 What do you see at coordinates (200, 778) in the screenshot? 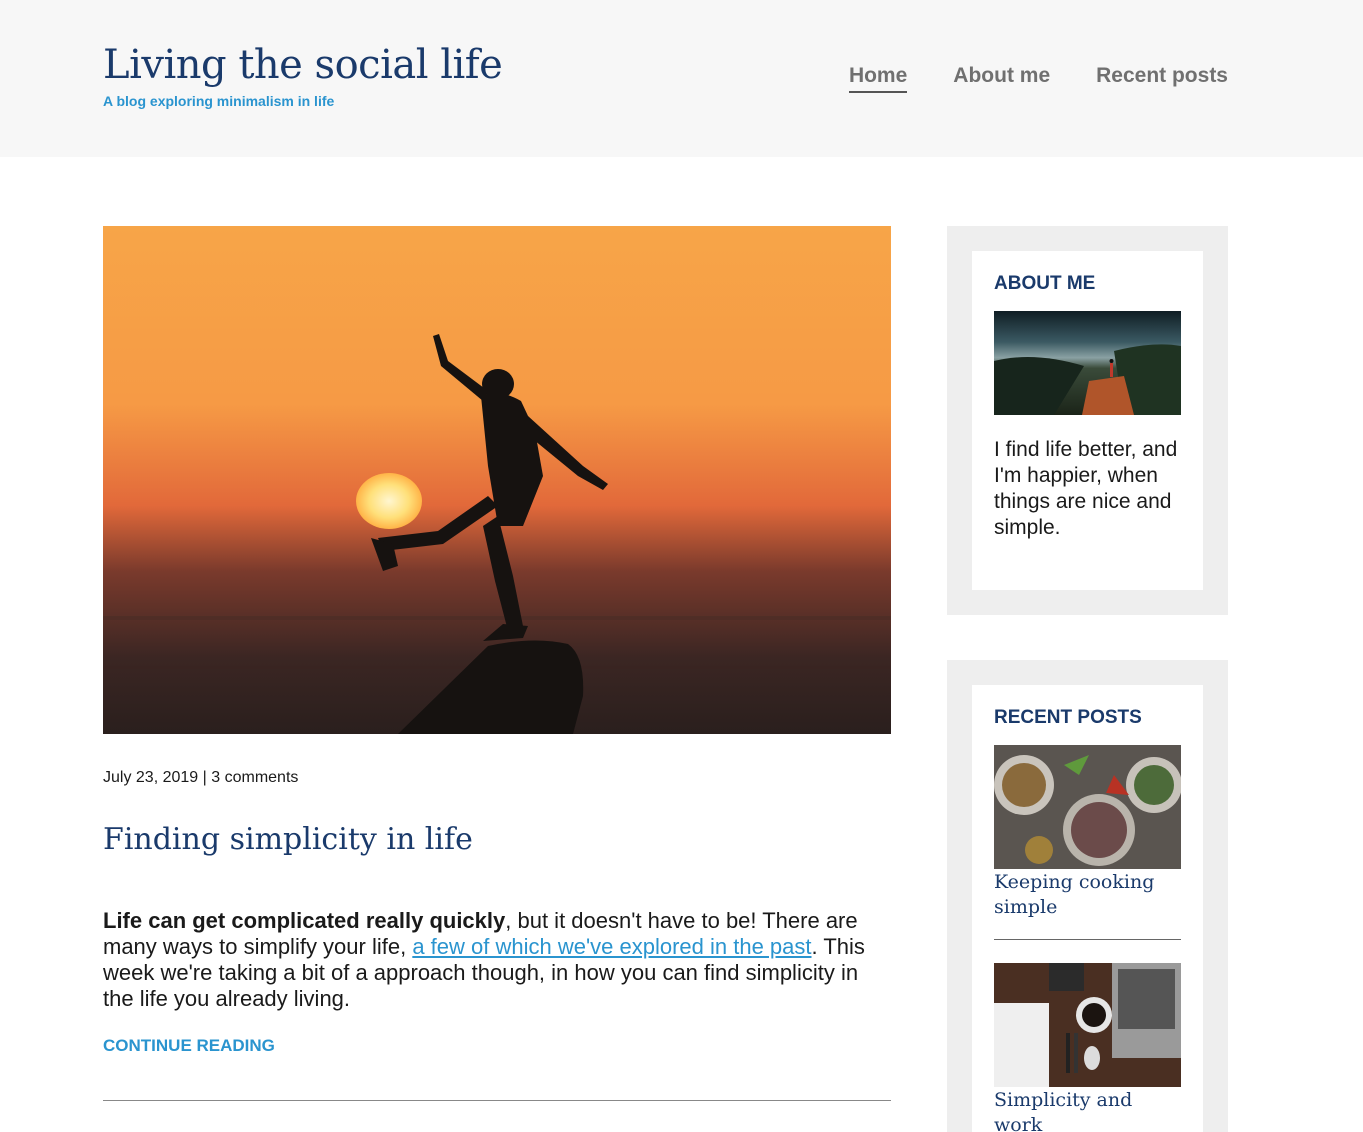
I see `post-meta: July 23, 2019 | 3 comments` at bounding box center [200, 778].